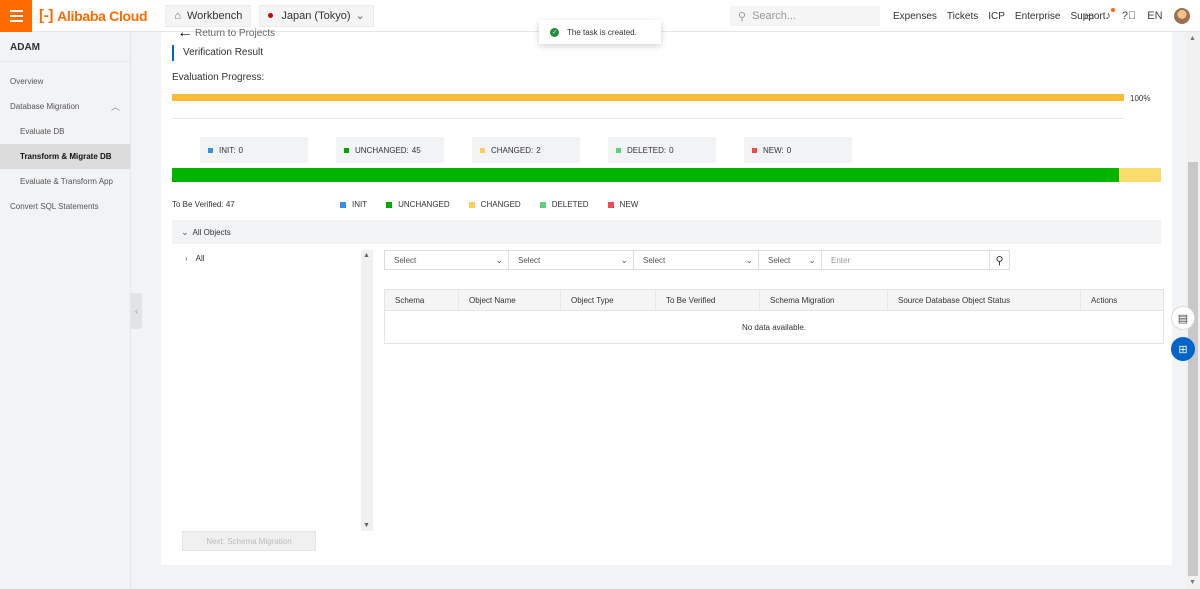  I want to click on legend-item-init: INIT, so click(353, 204).